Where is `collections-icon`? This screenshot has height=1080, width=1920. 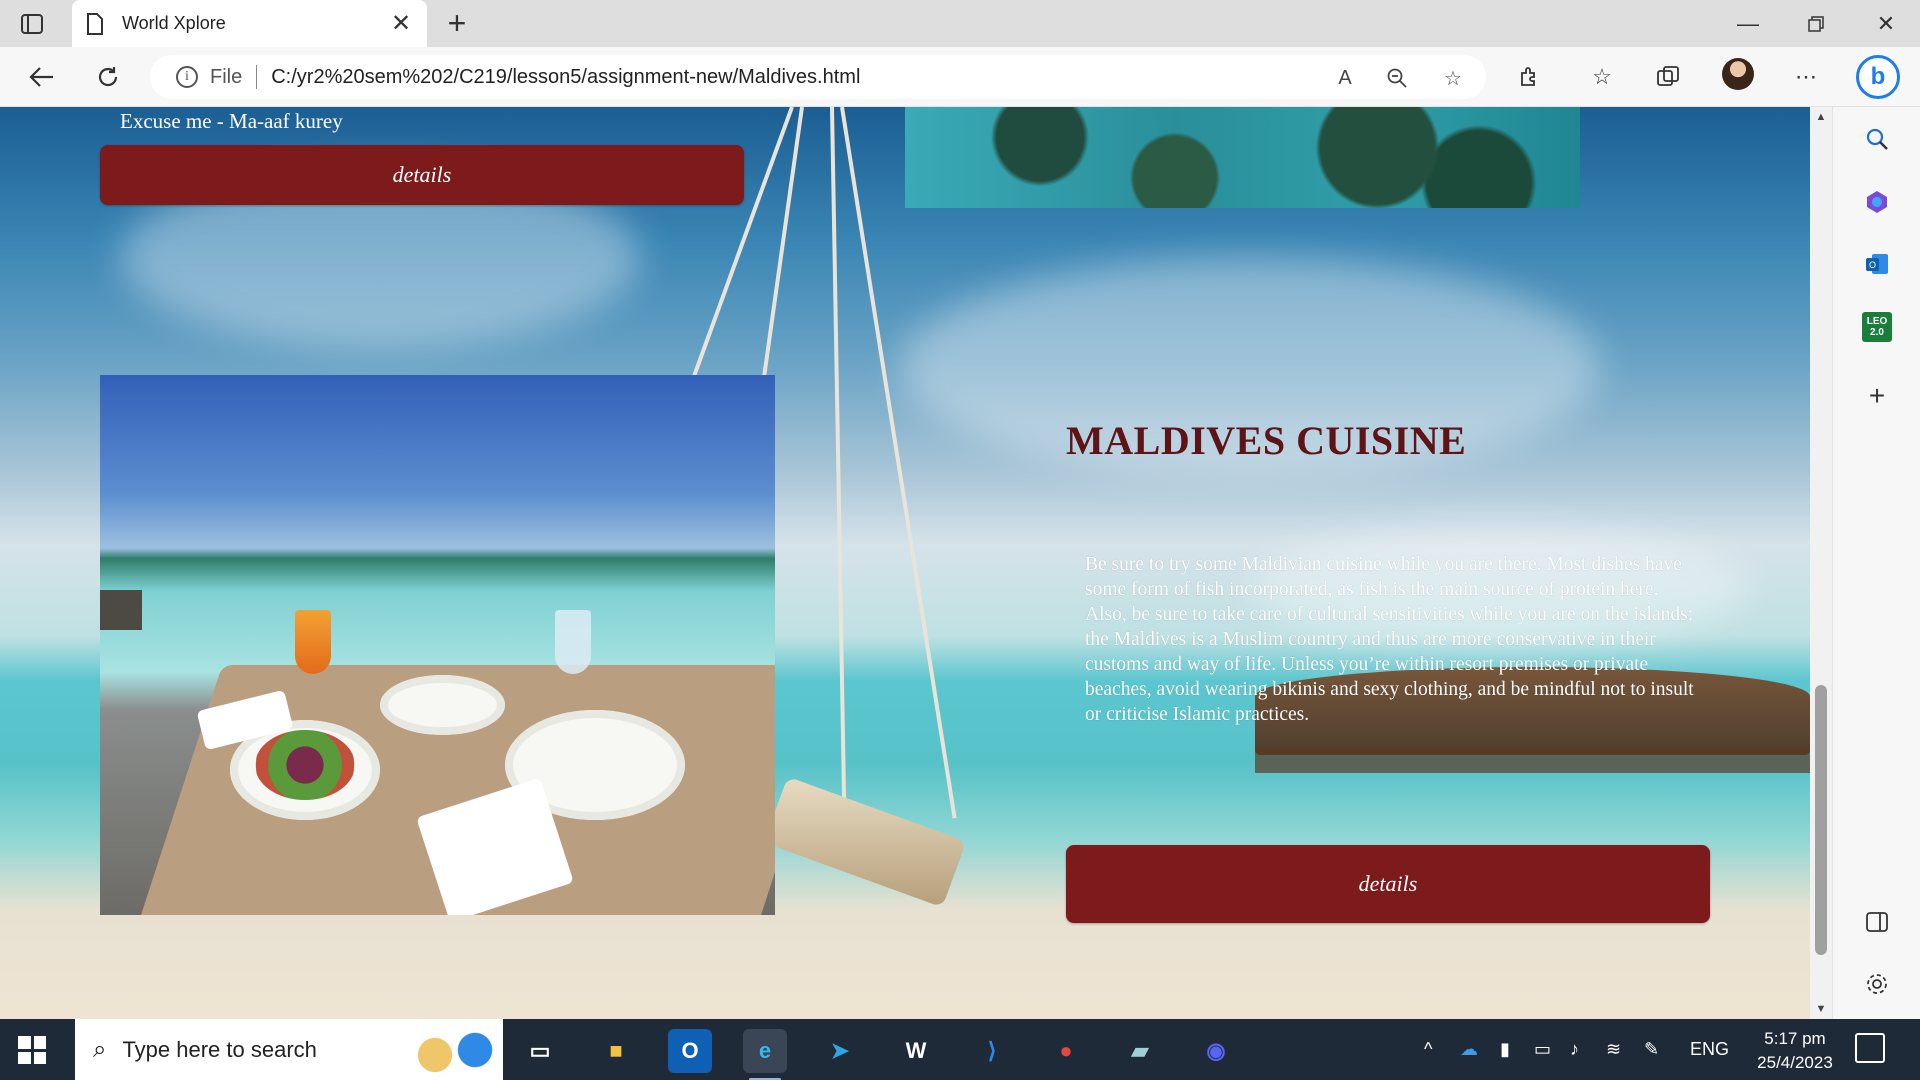 collections-icon is located at coordinates (1668, 77).